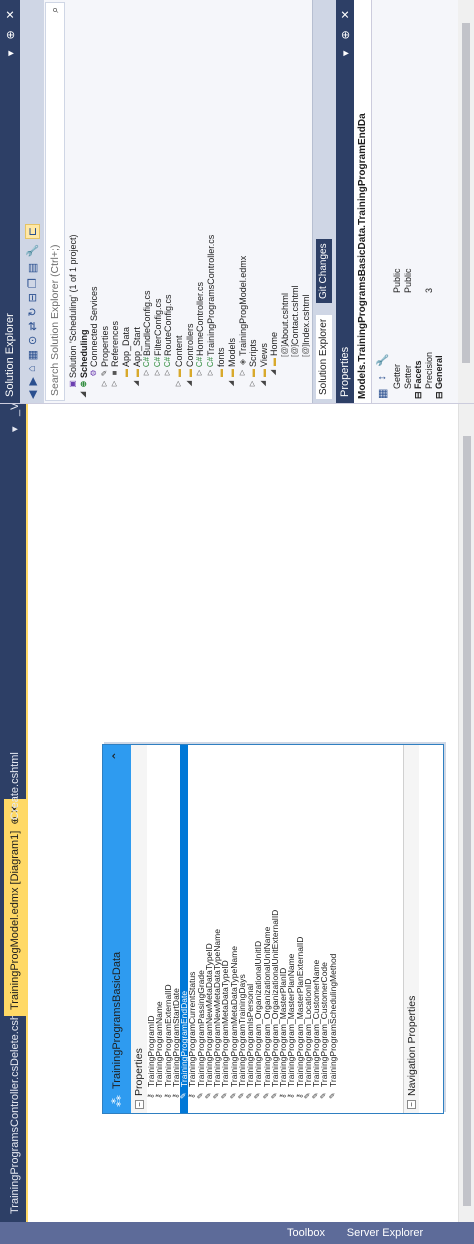 The width and height of the screenshot is (474, 1244). I want to click on alphabetical-icon: ↕, so click(382, 378).